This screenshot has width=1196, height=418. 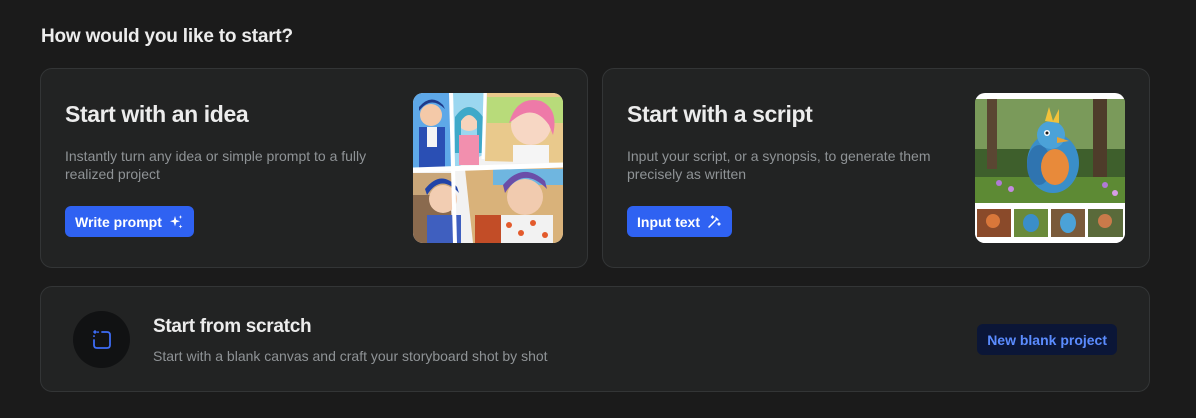 I want to click on idea-card-title: Start with an idea, so click(x=157, y=114).